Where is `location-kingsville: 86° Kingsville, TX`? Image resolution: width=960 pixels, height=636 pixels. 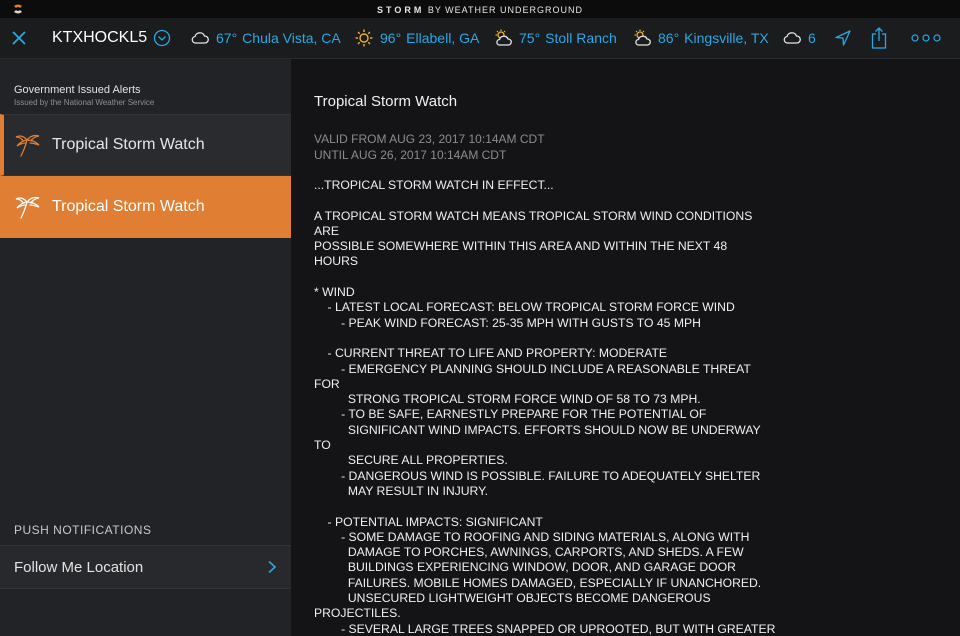 location-kingsville: 86° Kingsville, TX is located at coordinates (700, 38).